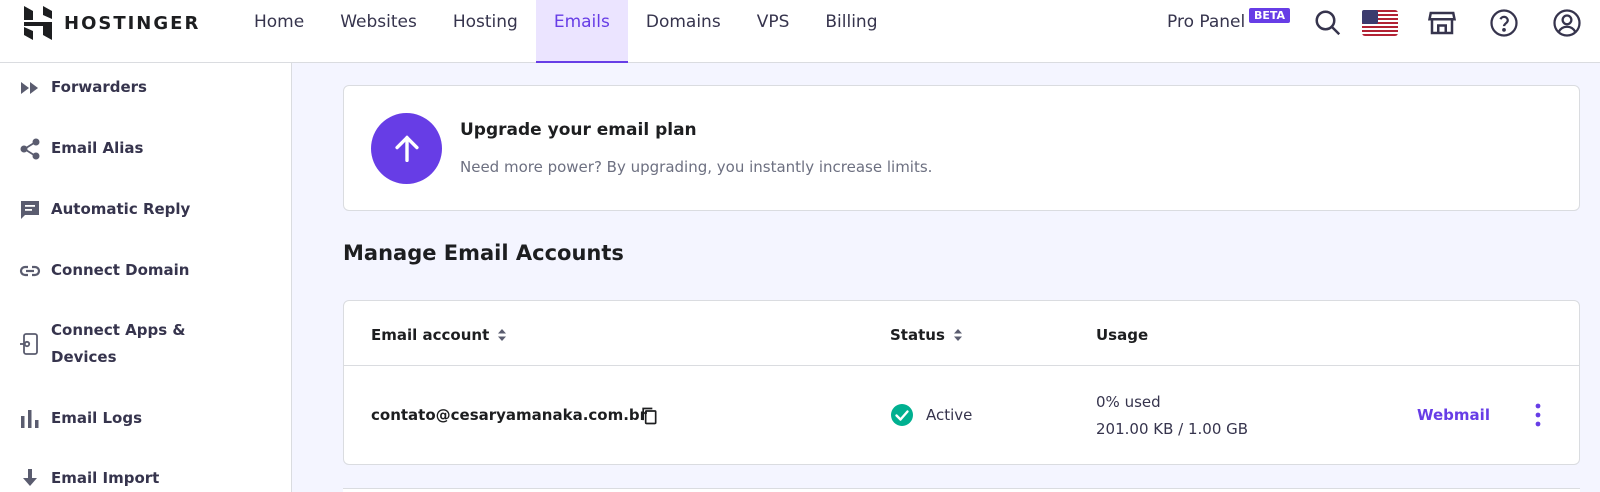  Describe the element at coordinates (483, 253) in the screenshot. I see `page-title: Manage Email Accounts` at that location.